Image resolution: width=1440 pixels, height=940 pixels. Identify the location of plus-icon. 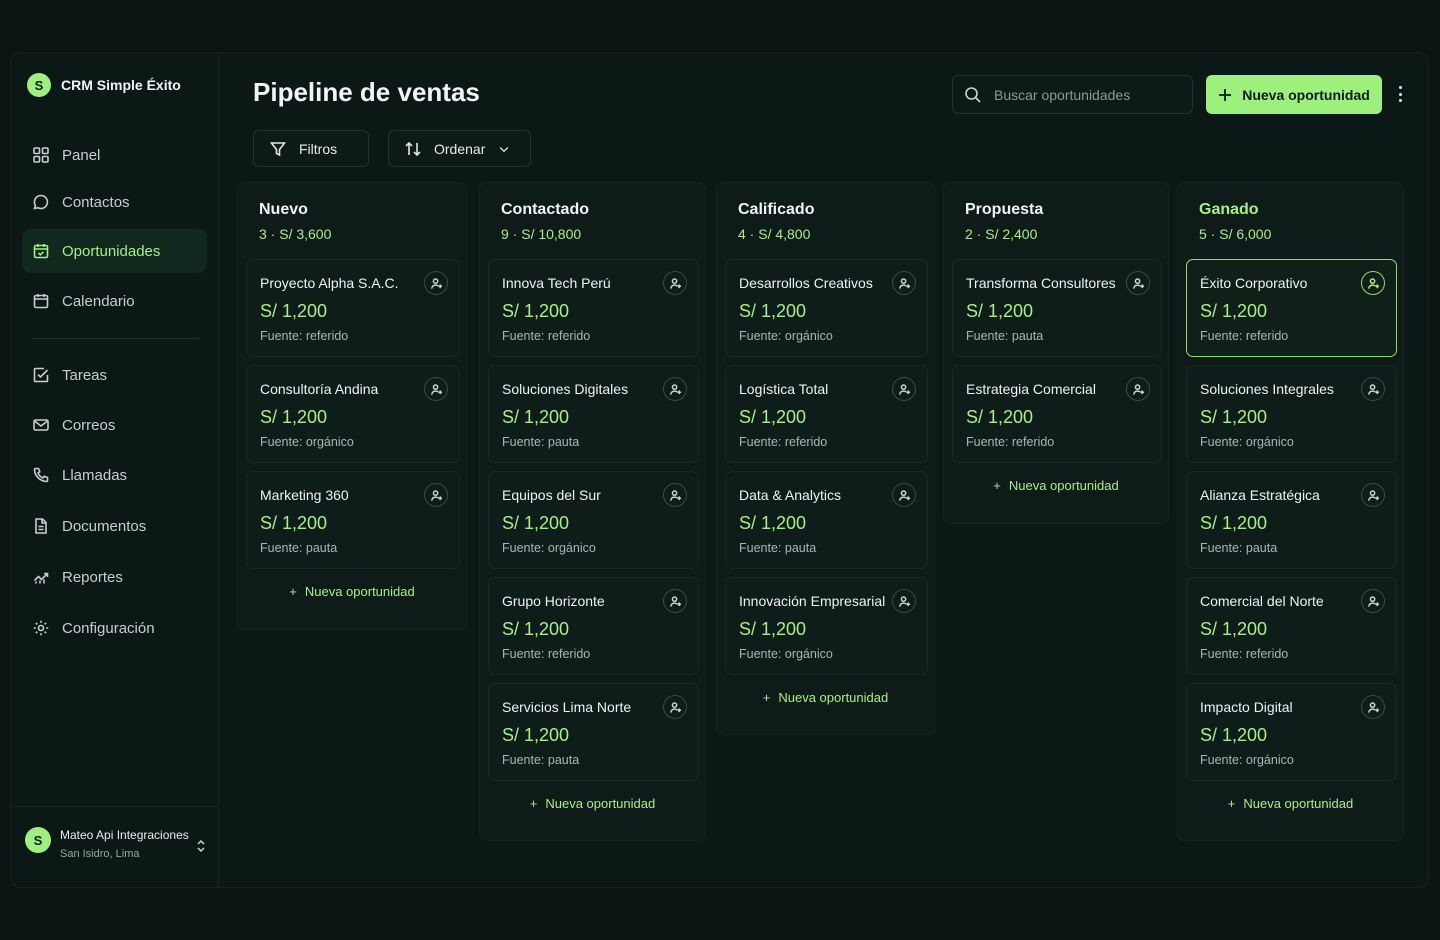
(1225, 94).